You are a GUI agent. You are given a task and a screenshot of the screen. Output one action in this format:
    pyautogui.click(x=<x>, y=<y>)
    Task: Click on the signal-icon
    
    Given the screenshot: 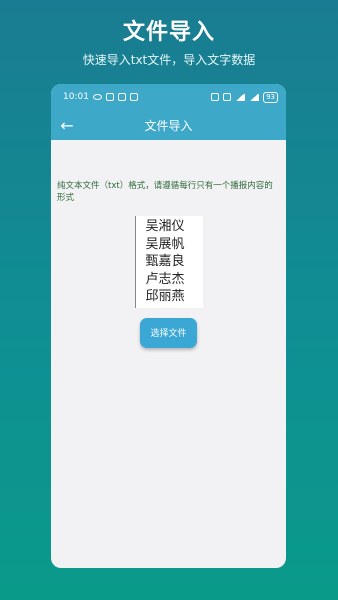 What is the action you would take?
    pyautogui.click(x=254, y=97)
    